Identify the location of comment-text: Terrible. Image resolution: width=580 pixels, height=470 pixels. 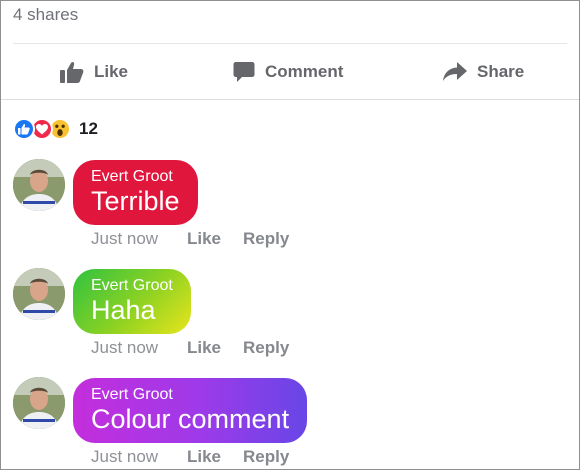
(135, 201).